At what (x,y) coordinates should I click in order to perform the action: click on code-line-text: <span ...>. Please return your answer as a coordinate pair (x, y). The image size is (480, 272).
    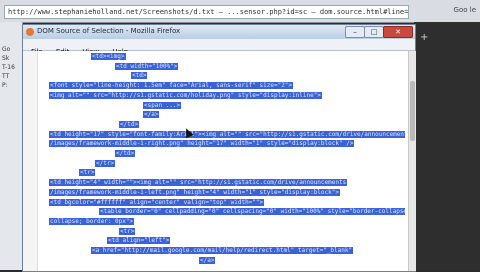
    Looking at the image, I should click on (162, 105).